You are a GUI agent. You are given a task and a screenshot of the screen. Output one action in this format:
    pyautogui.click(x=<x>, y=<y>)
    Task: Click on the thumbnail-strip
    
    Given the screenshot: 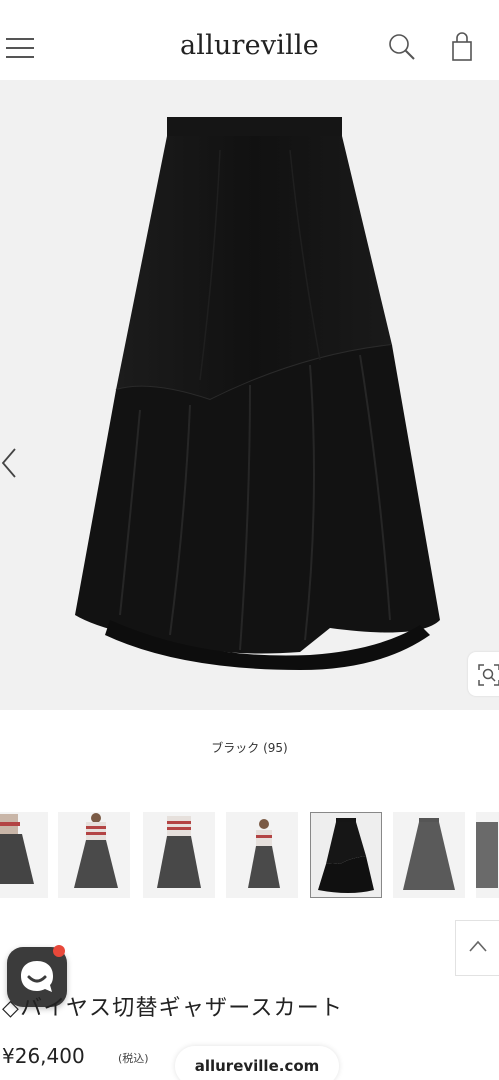 What is the action you would take?
    pyautogui.click(x=249, y=856)
    